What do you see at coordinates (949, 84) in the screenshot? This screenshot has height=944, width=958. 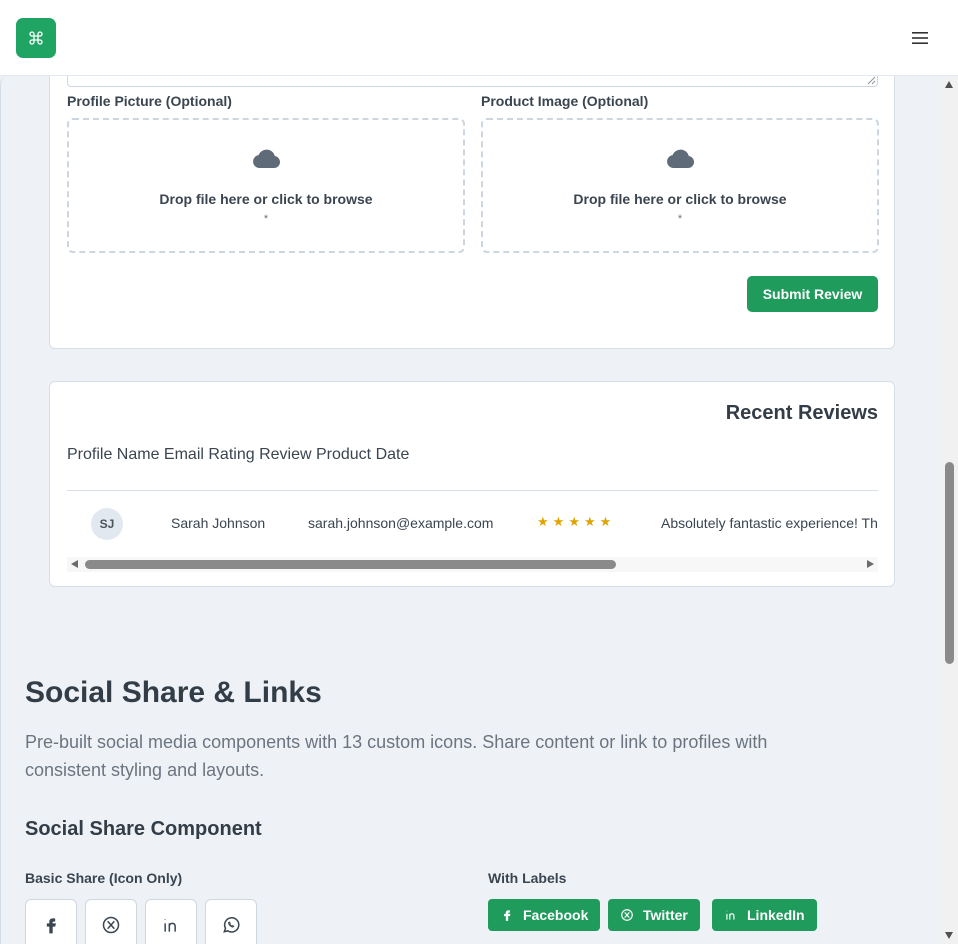 I see `scroll-up-arrow-icon` at bounding box center [949, 84].